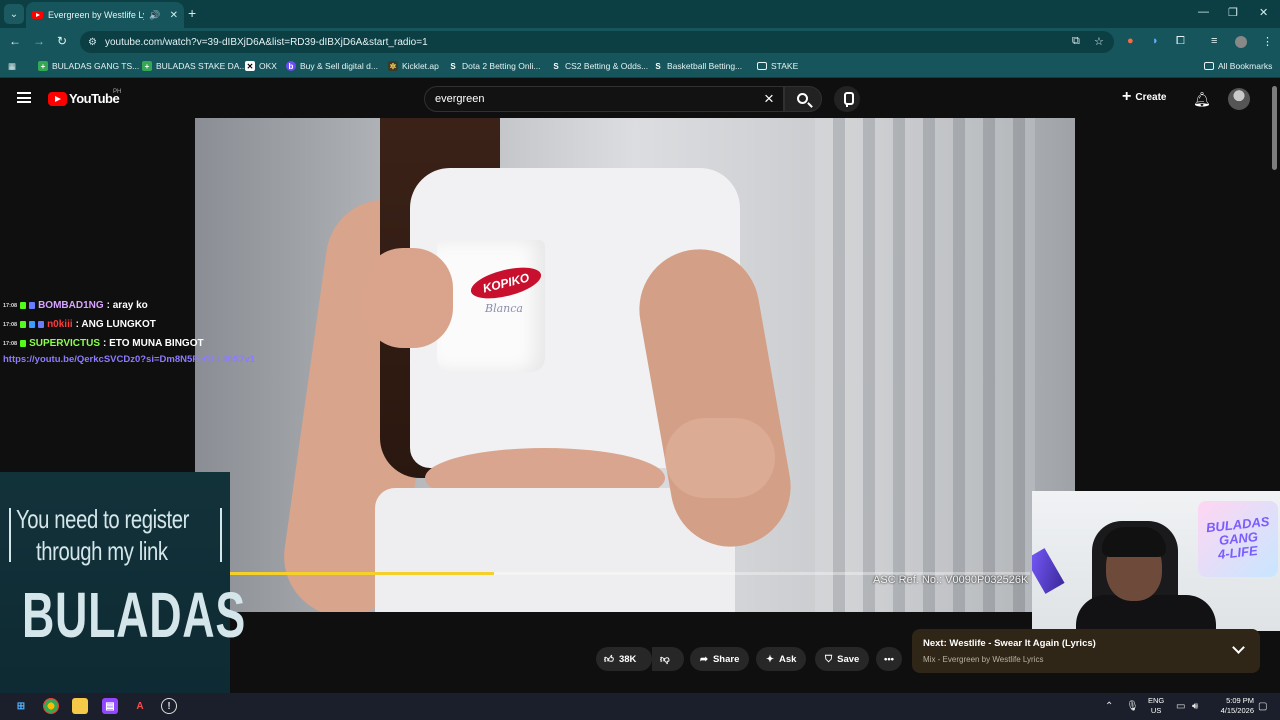 The height and width of the screenshot is (720, 1280). What do you see at coordinates (51, 706) in the screenshot?
I see `chrome-icon` at bounding box center [51, 706].